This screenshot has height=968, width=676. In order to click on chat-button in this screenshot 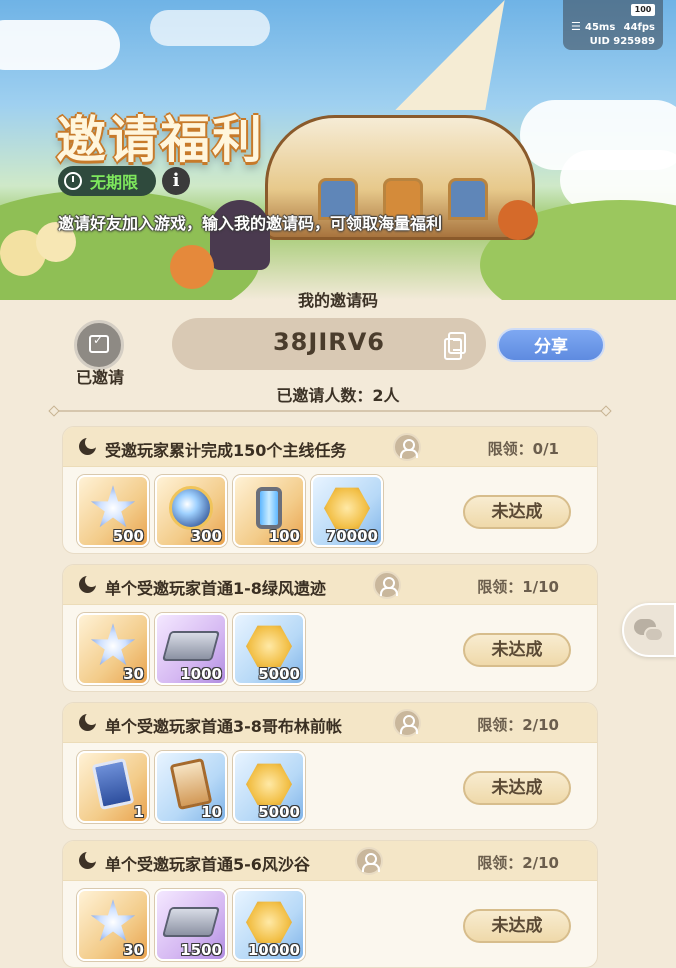, I will do `click(649, 630)`.